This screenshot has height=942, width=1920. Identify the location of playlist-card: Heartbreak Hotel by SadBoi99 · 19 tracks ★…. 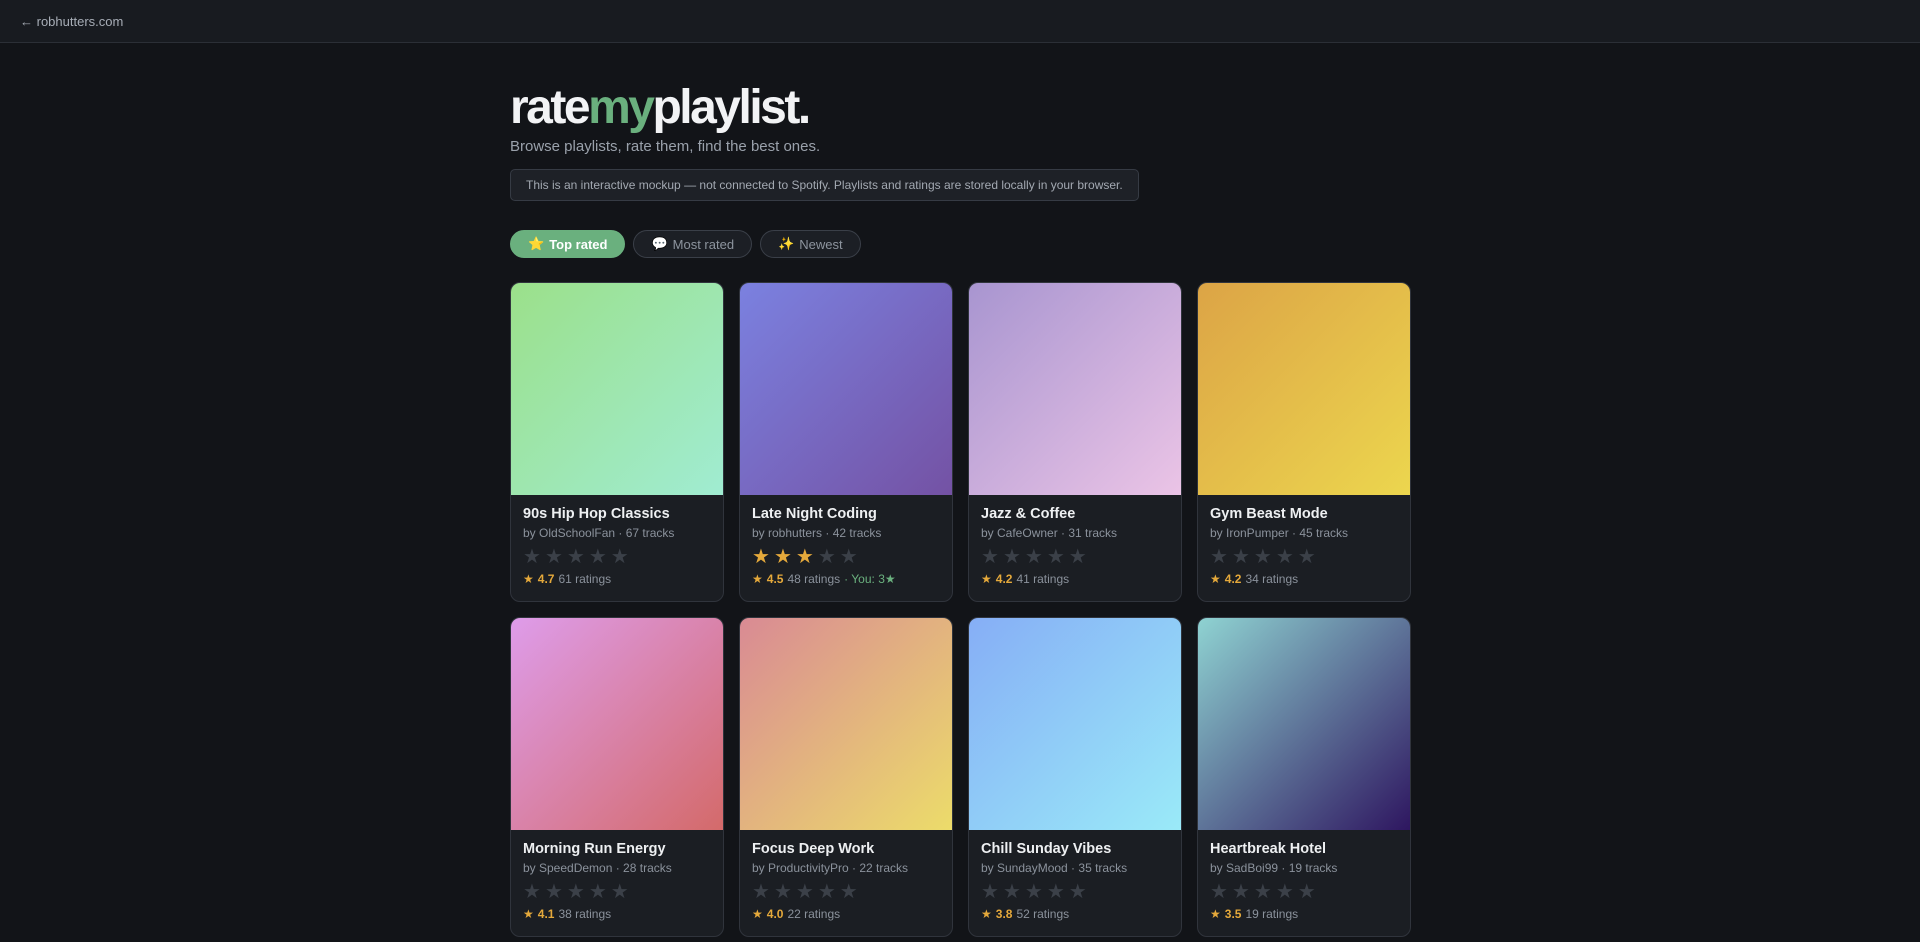
(1304, 777).